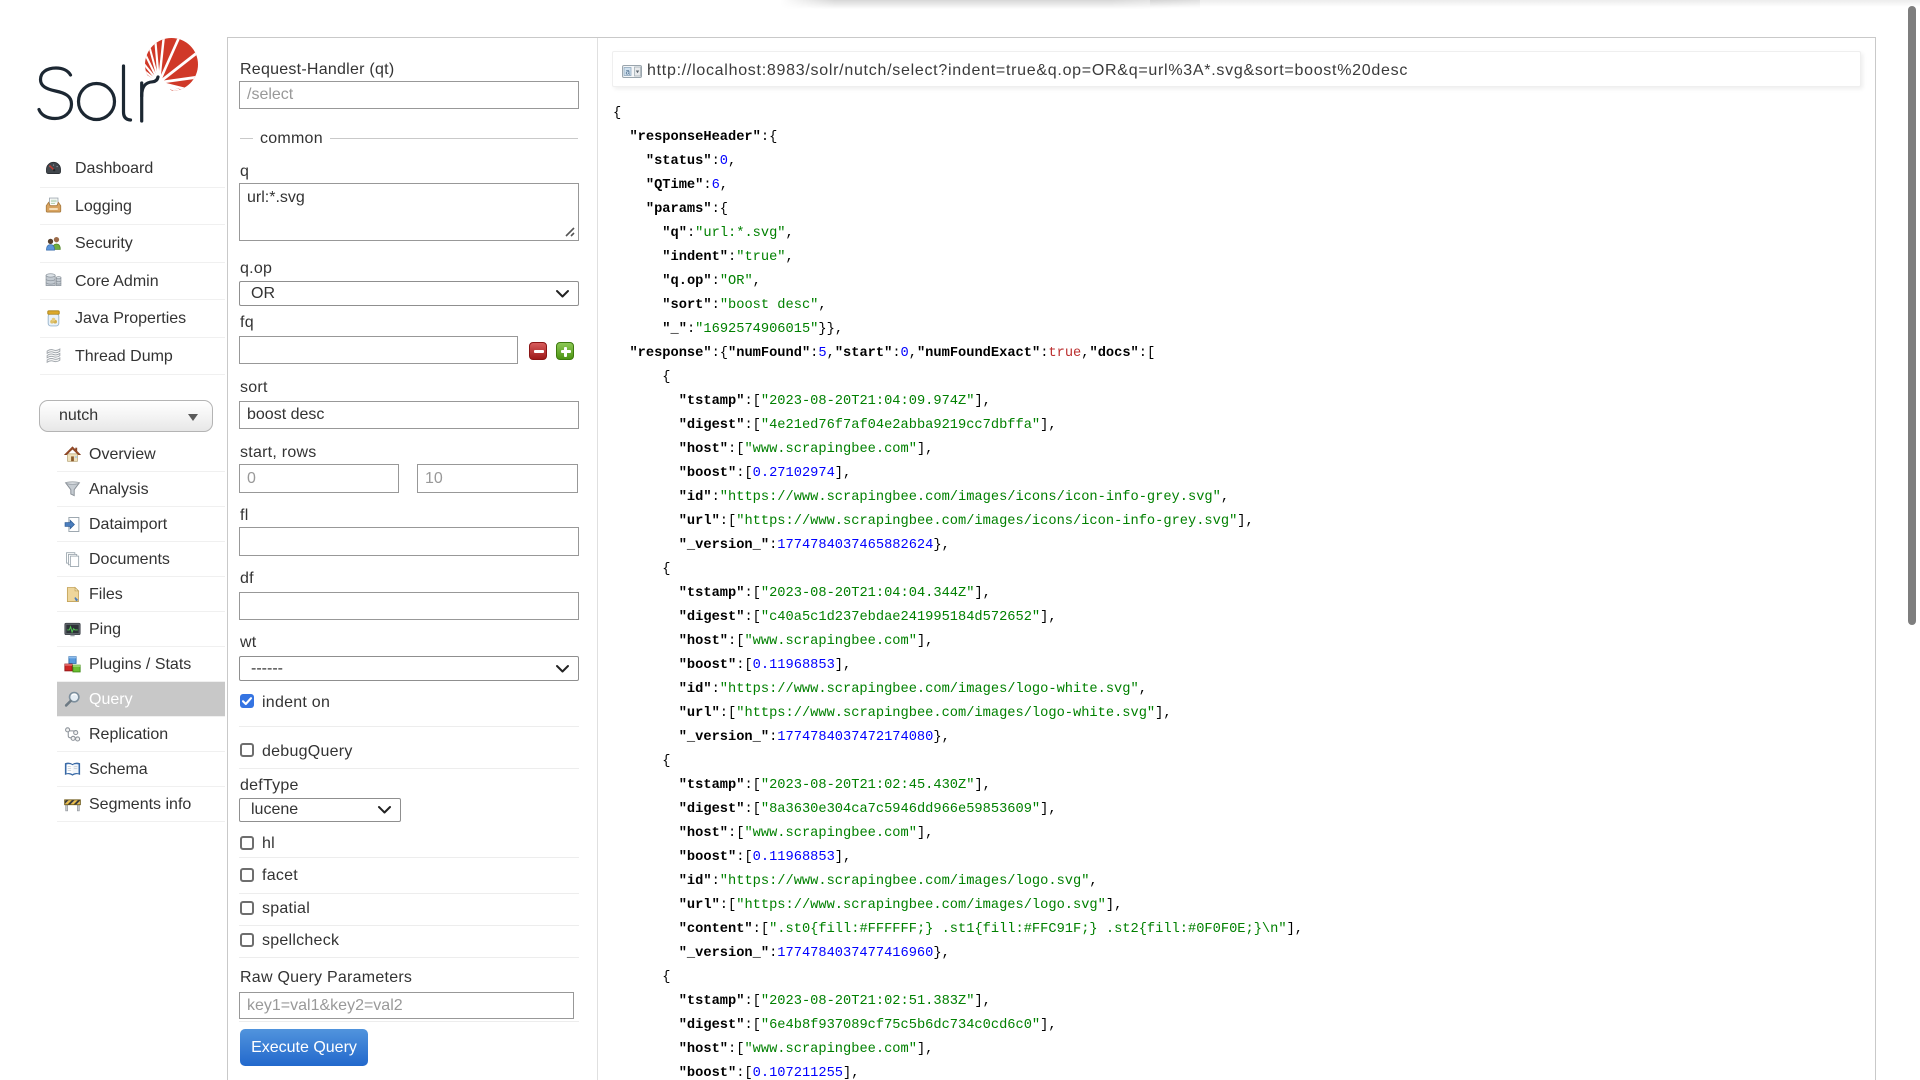 The image size is (1920, 1080). Describe the element at coordinates (628, 72) in the screenshot. I see `svg-text: a` at that location.